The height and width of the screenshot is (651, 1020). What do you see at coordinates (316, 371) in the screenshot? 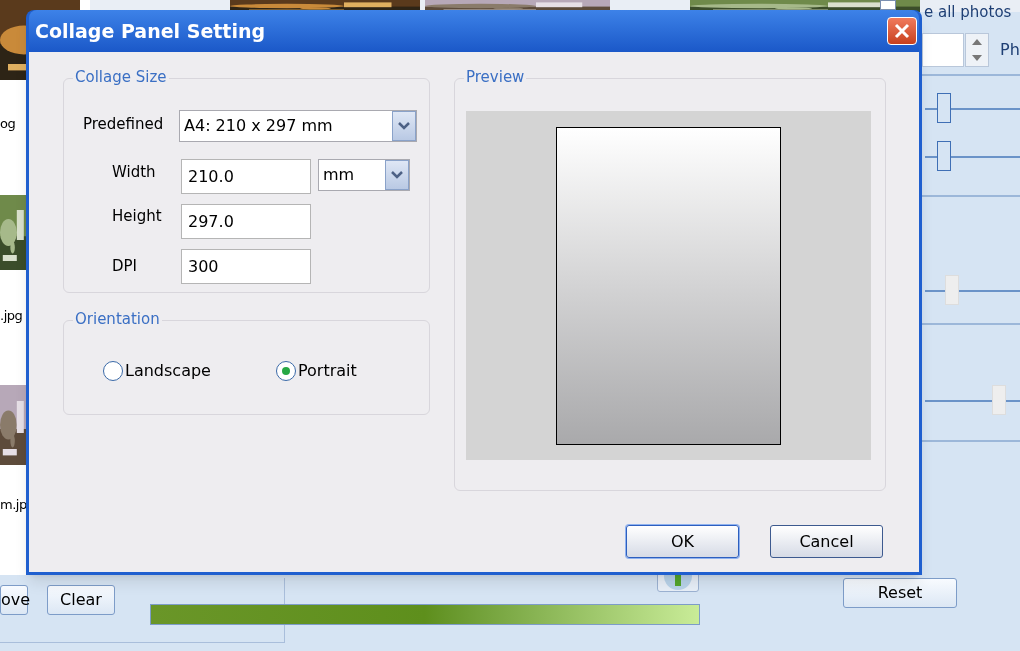
I see `radio-button: Portrait` at bounding box center [316, 371].